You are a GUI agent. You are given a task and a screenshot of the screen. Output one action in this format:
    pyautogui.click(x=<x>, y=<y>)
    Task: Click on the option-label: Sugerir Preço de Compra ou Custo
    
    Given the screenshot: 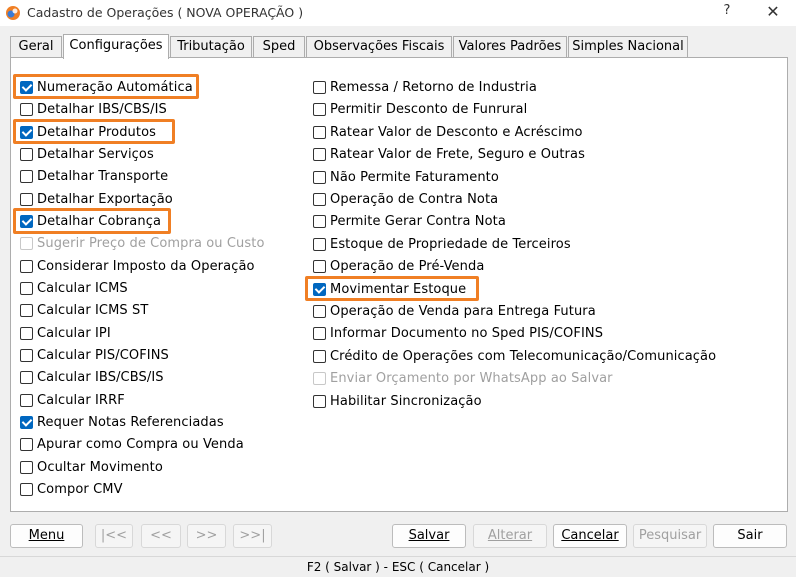 What is the action you would take?
    pyautogui.click(x=151, y=243)
    